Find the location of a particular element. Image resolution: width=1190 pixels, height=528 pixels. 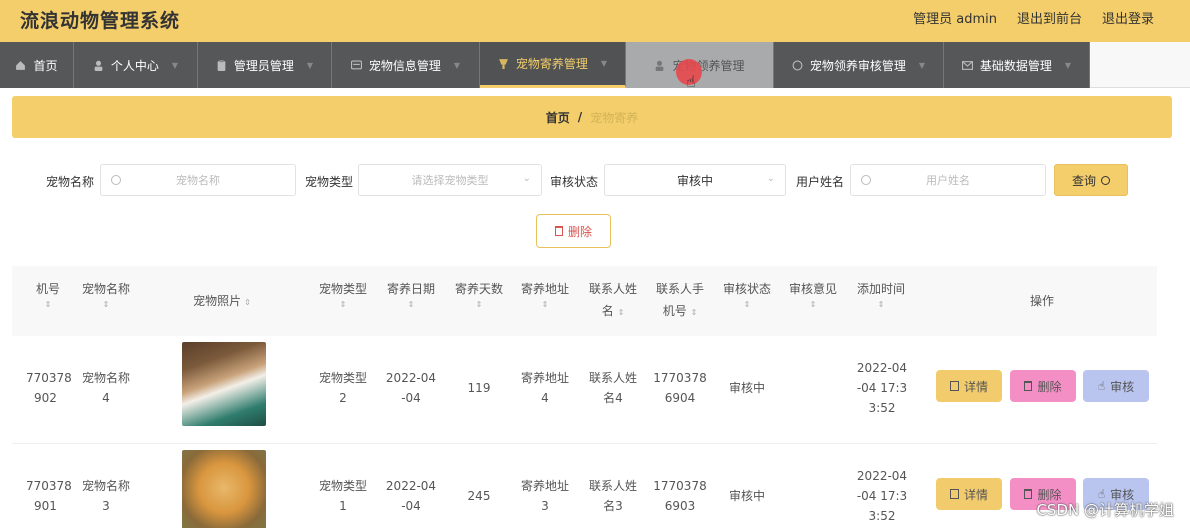

circle-icon is located at coordinates (797, 65).